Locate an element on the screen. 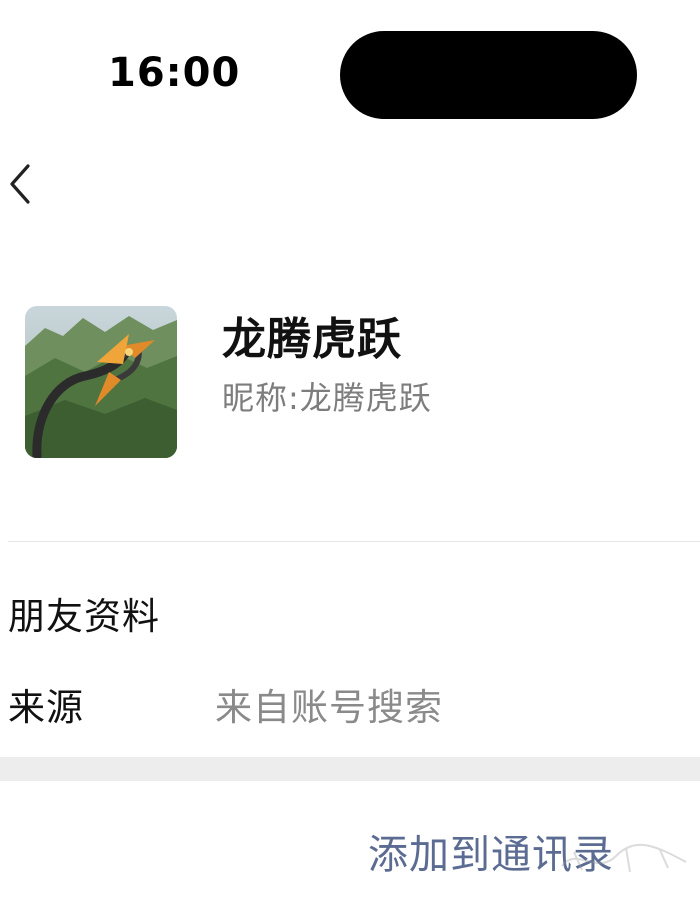  source-label: 来源 is located at coordinates (46, 707).